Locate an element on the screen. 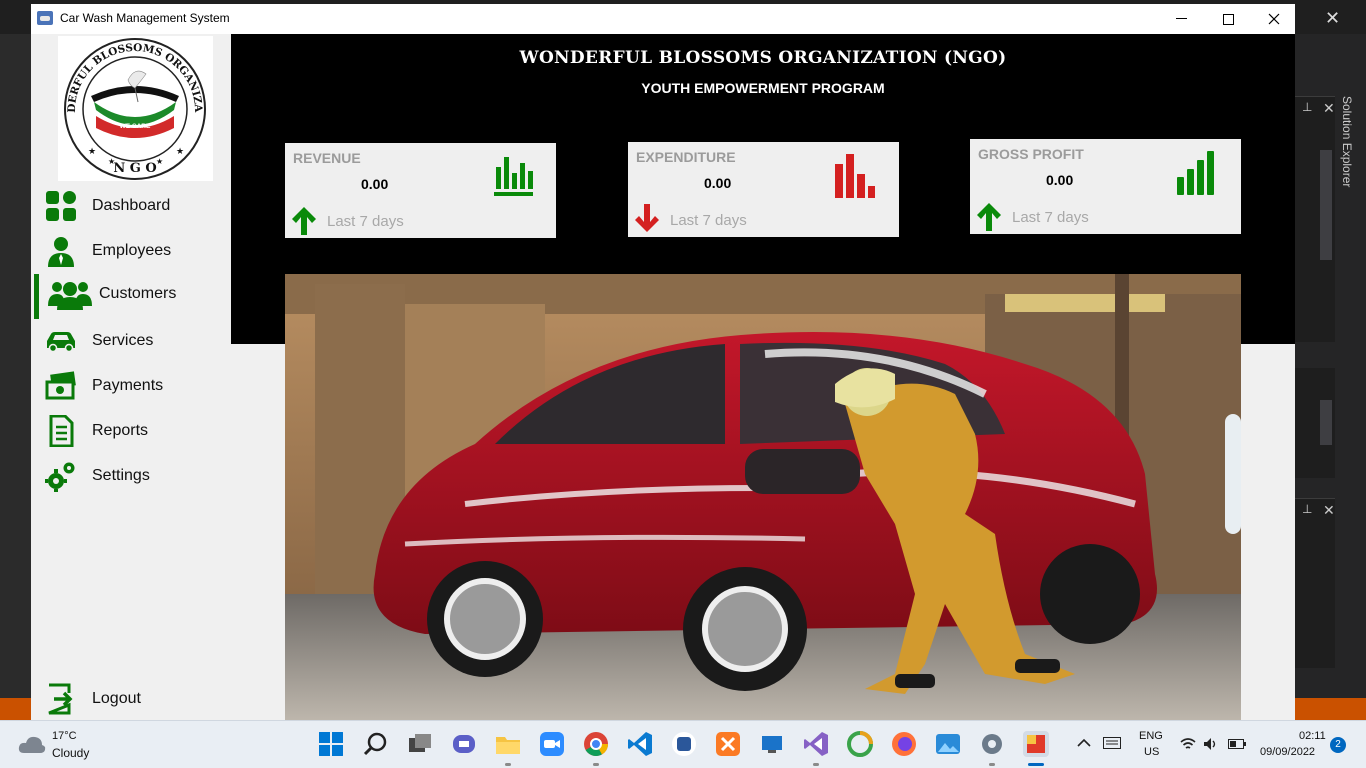 Image resolution: width=1366 pixels, height=768 pixels. cash-icon is located at coordinates (60, 385).